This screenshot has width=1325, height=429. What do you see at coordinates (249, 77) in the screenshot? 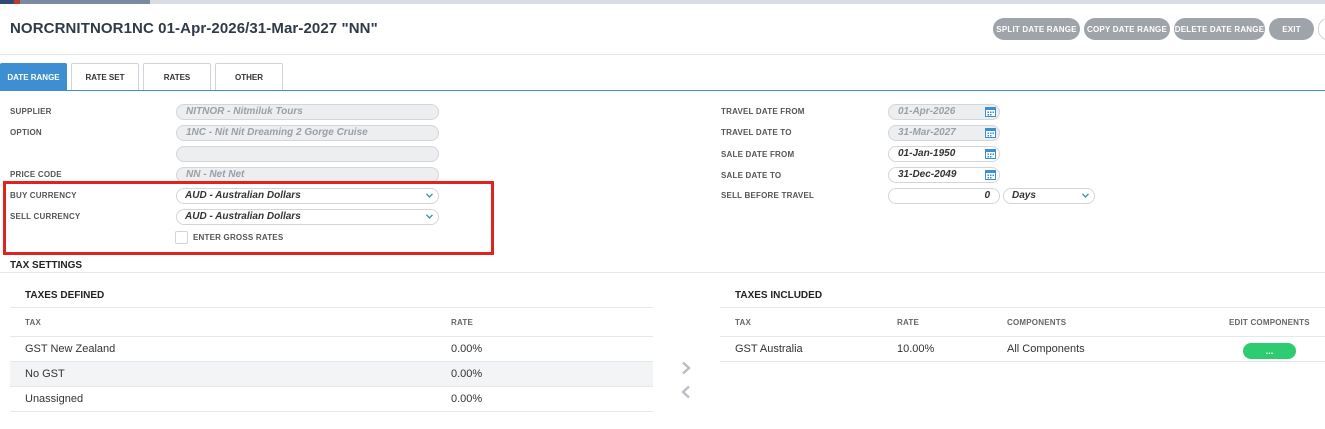
I see `tab-other: OTHER` at bounding box center [249, 77].